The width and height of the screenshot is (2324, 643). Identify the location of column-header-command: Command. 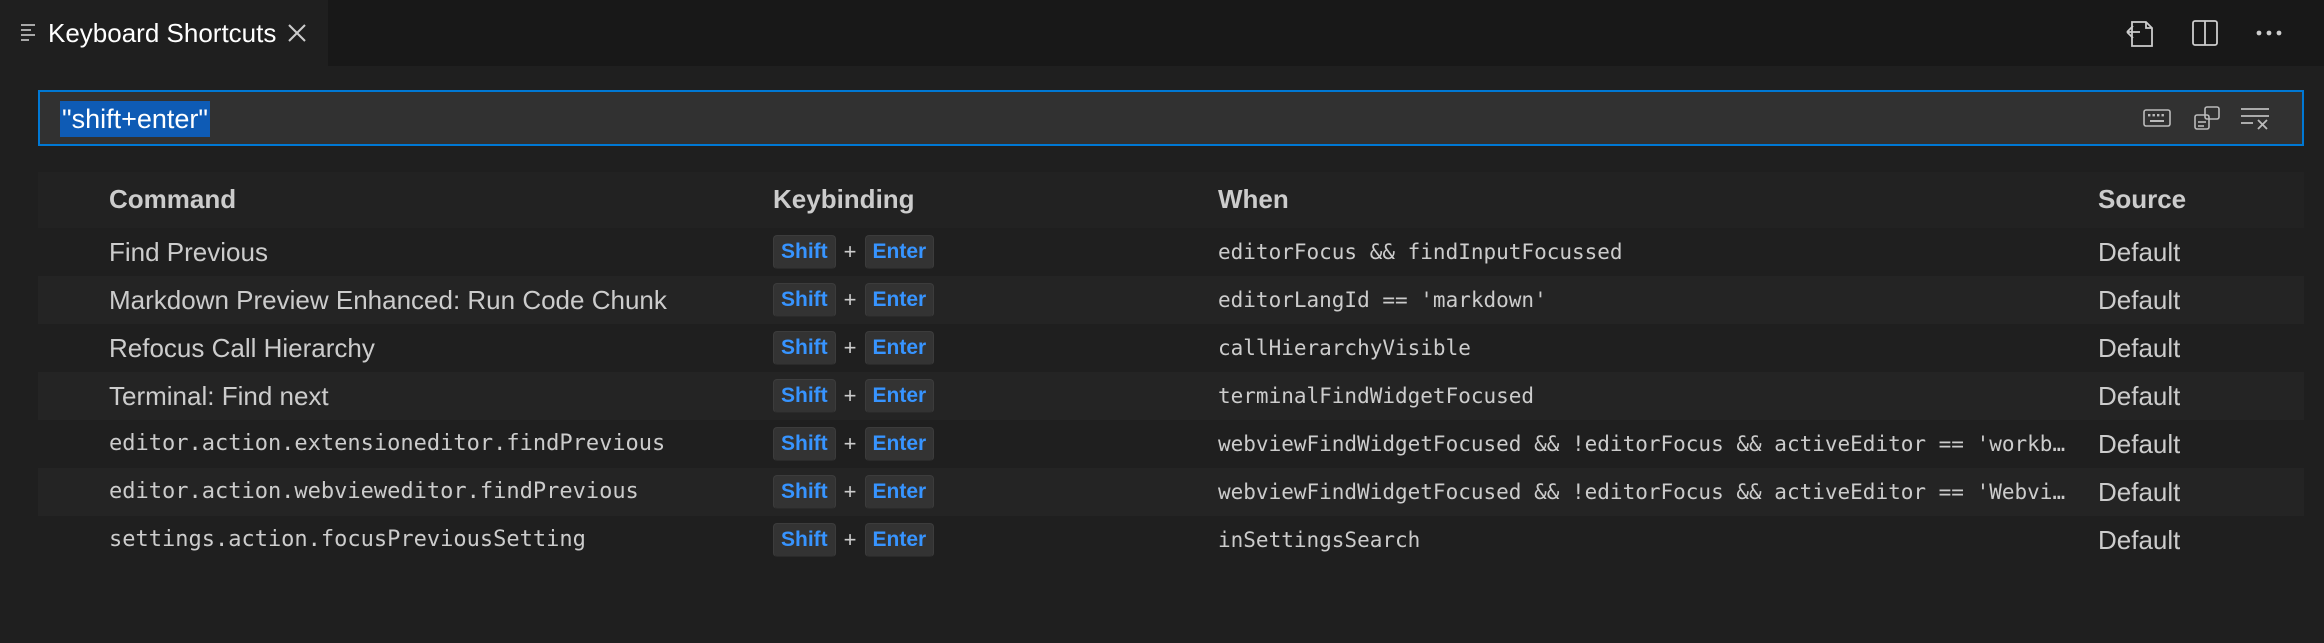
(172, 199).